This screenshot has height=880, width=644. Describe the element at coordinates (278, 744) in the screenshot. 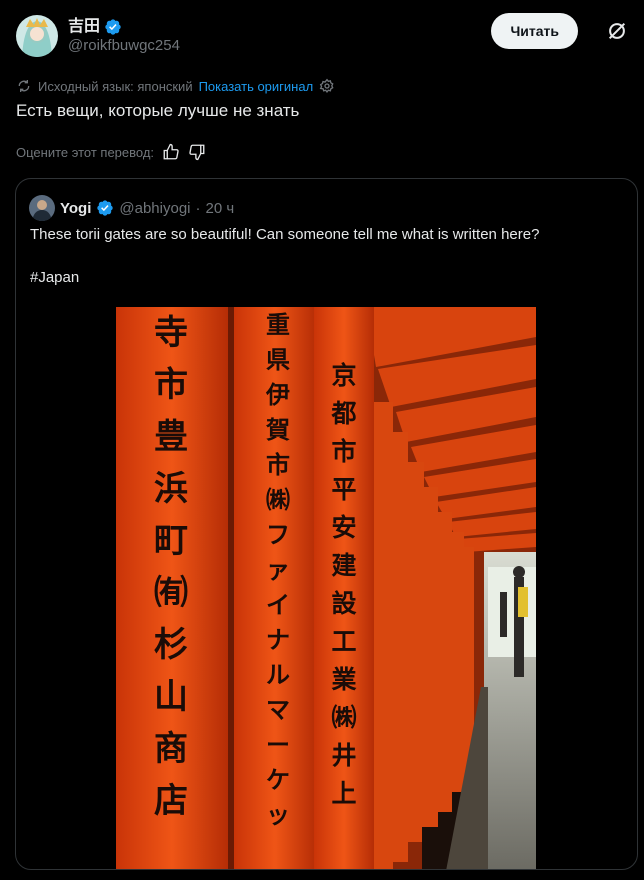

I see `pillar-character: ー` at that location.